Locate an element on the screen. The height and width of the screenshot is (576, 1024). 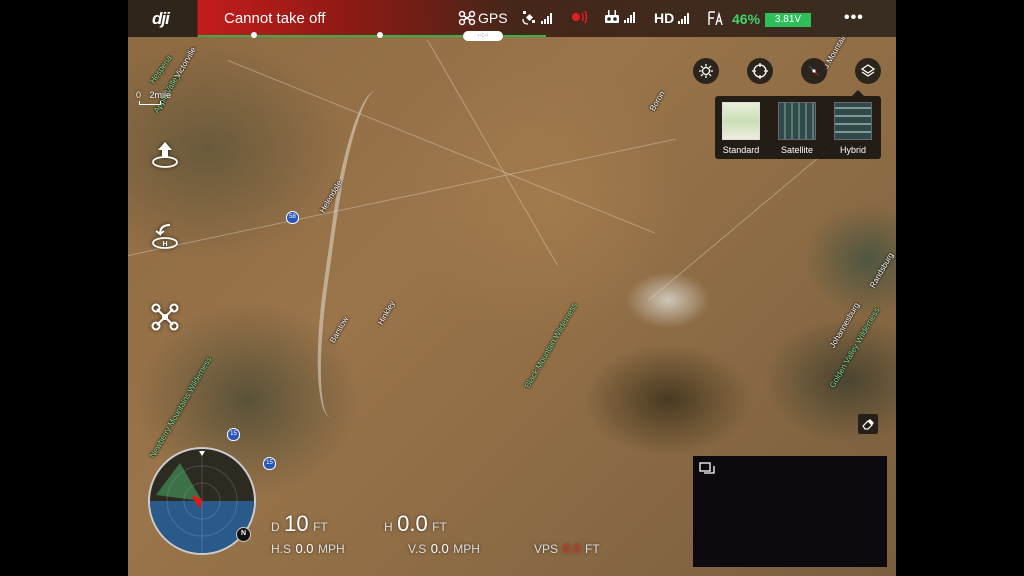
map-type-label: Hybrid is located at coordinates (852, 150).